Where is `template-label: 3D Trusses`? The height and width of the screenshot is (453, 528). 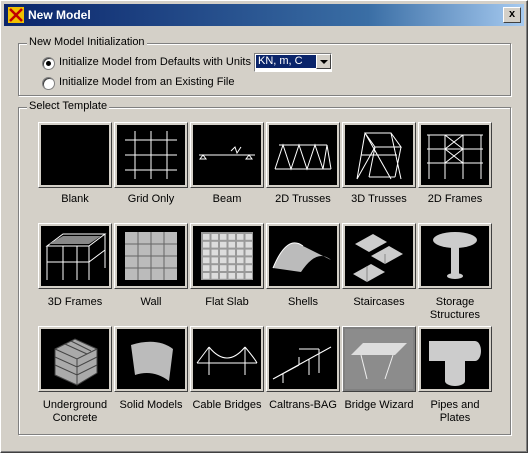 template-label: 3D Trusses is located at coordinates (379, 199).